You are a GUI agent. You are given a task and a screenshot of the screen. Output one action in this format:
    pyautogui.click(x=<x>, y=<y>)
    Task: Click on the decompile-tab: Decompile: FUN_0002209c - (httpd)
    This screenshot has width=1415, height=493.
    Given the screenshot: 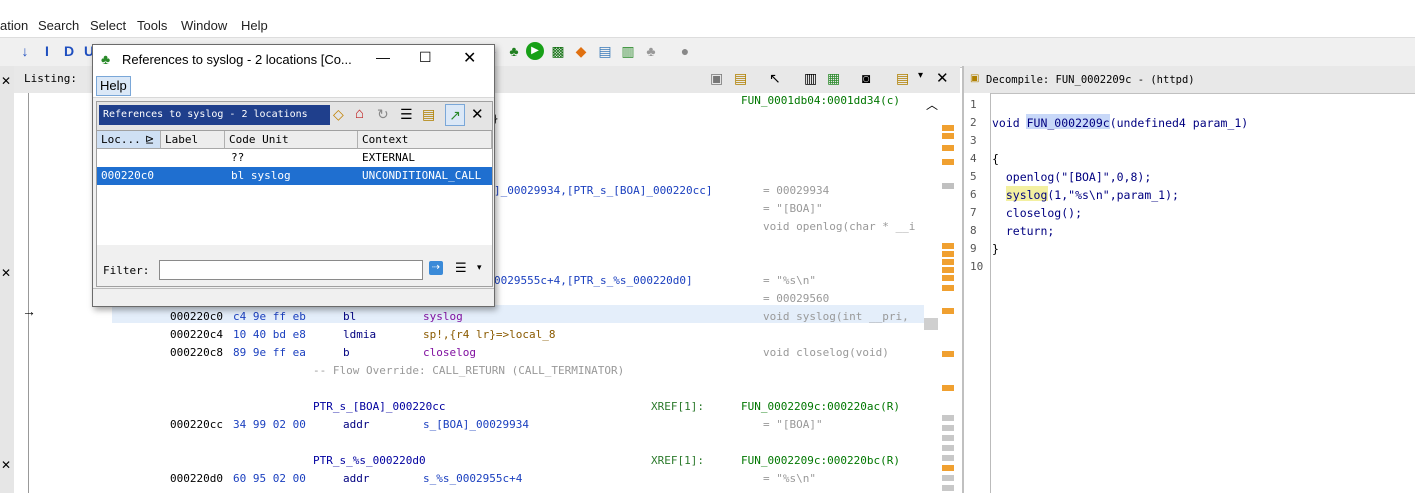 What is the action you would take?
    pyautogui.click(x=1090, y=80)
    